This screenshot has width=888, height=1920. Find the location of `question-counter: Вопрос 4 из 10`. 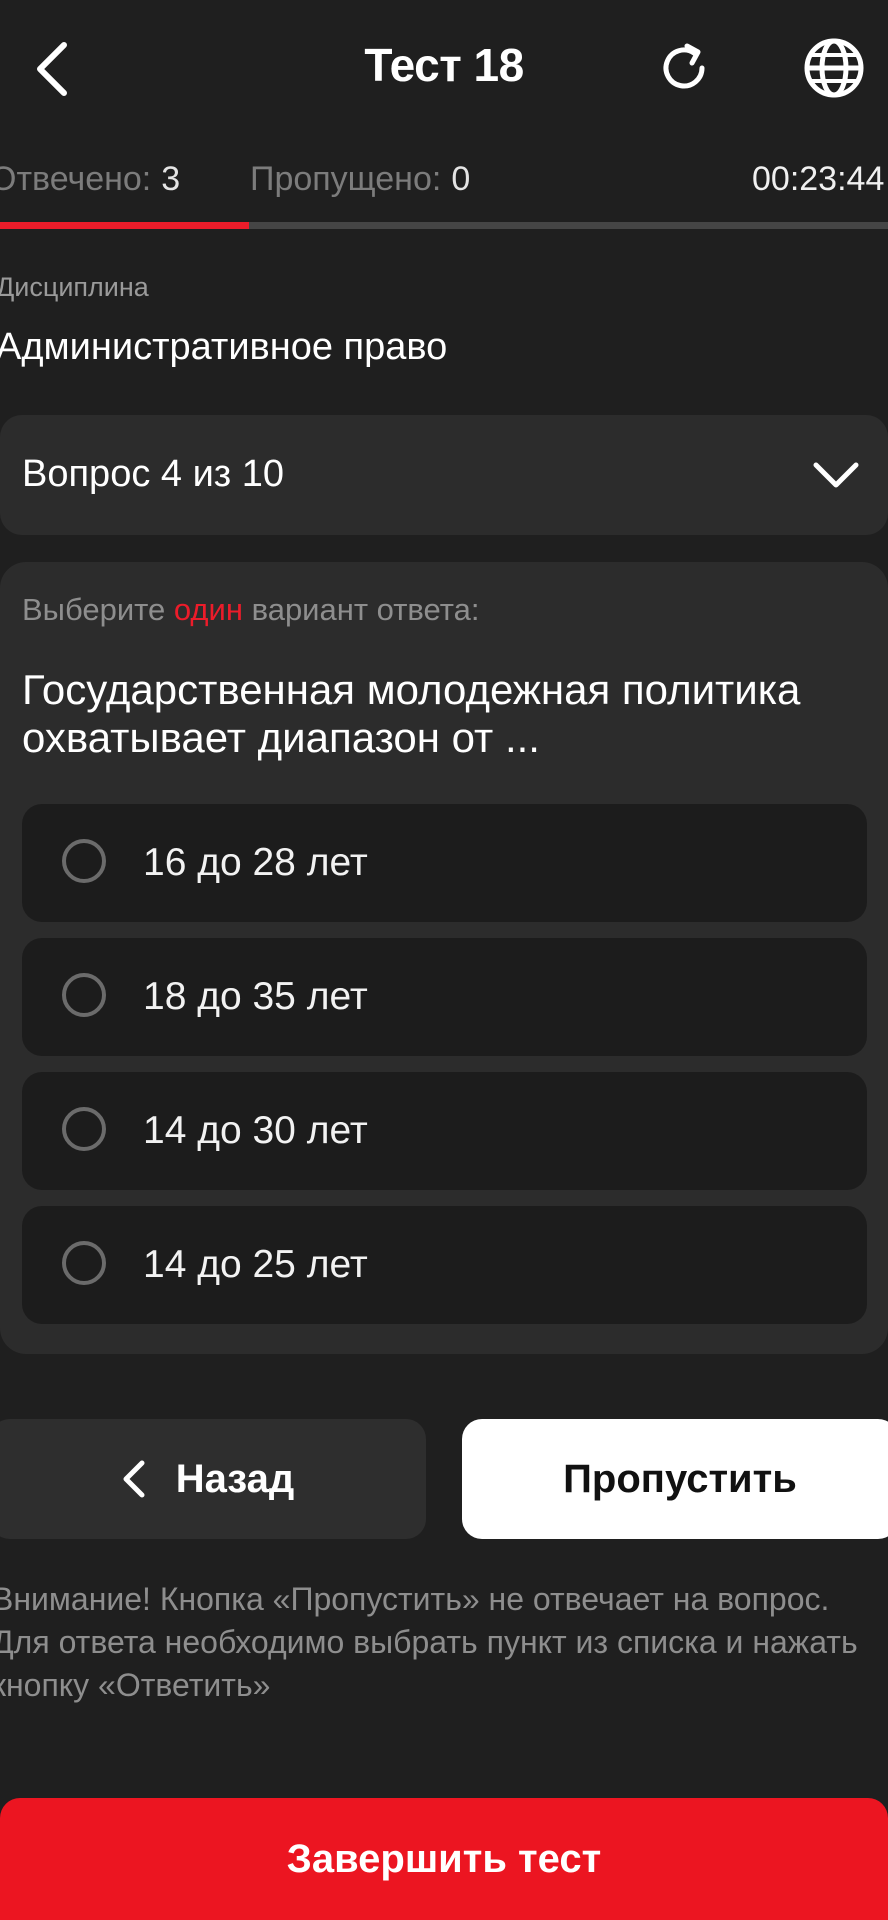

question-counter: Вопрос 4 из 10 is located at coordinates (153, 474).